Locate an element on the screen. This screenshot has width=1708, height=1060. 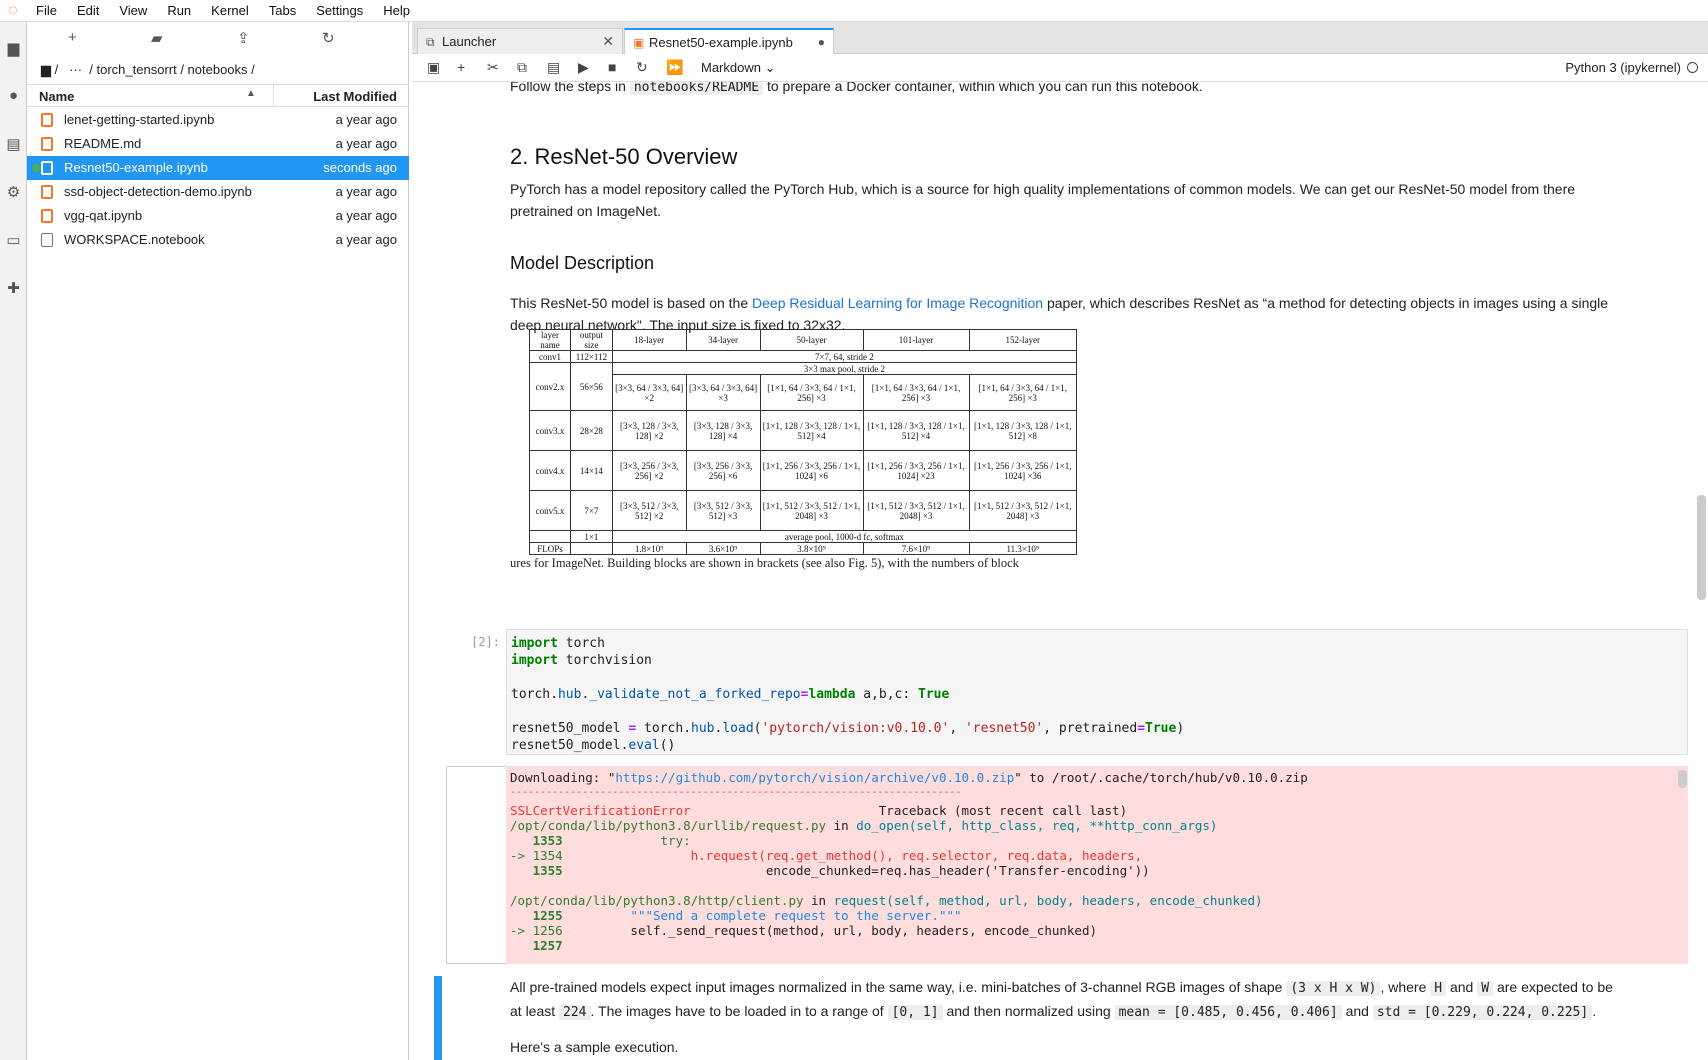
menu-kernel: Kernel is located at coordinates (230, 11).